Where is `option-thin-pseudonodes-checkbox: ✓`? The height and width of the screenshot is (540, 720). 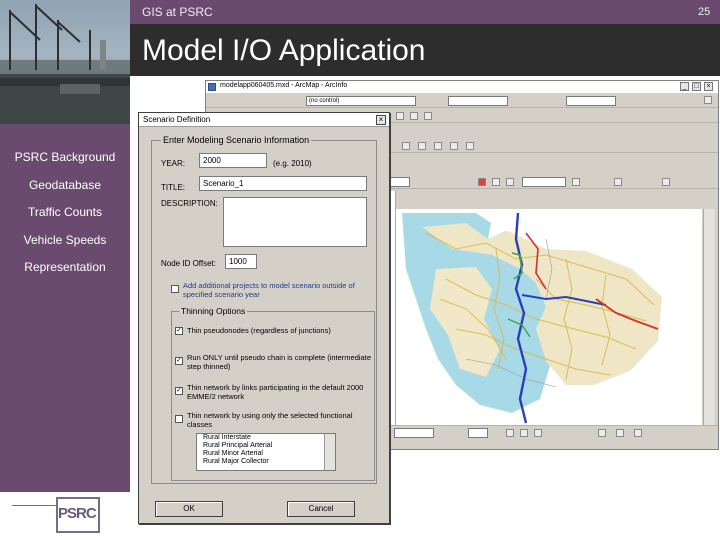
option-thin-pseudonodes-checkbox: ✓ is located at coordinates (179, 331).